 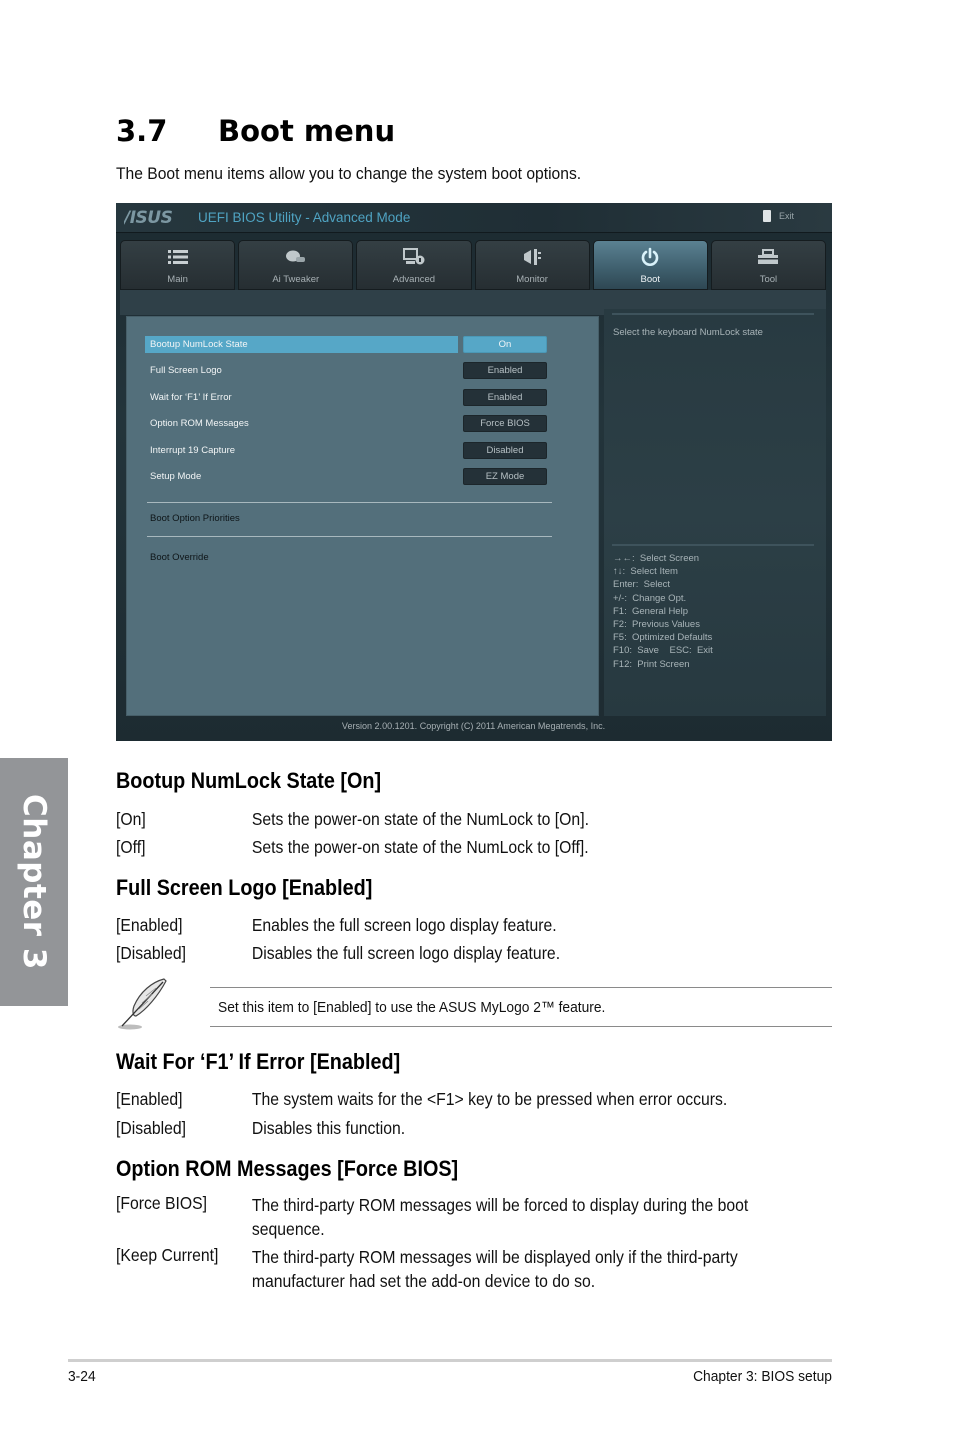 What do you see at coordinates (414, 279) in the screenshot?
I see `tab-label: Advanced` at bounding box center [414, 279].